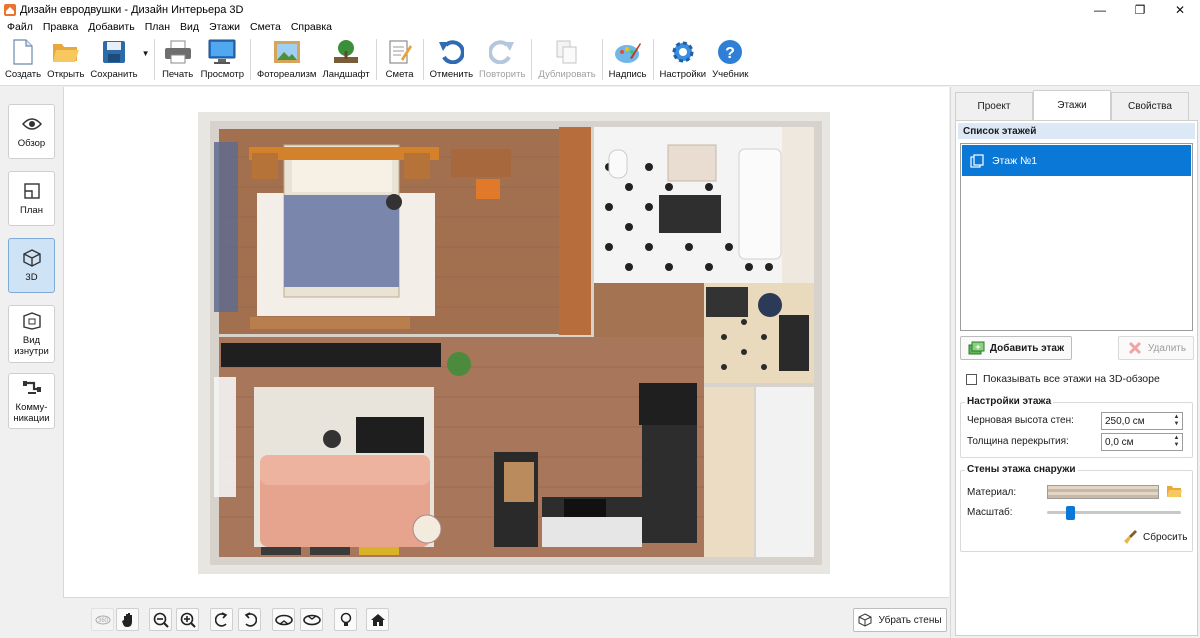 Image resolution: width=1200 pixels, height=638 pixels. I want to click on zoom-out-button, so click(160, 619).